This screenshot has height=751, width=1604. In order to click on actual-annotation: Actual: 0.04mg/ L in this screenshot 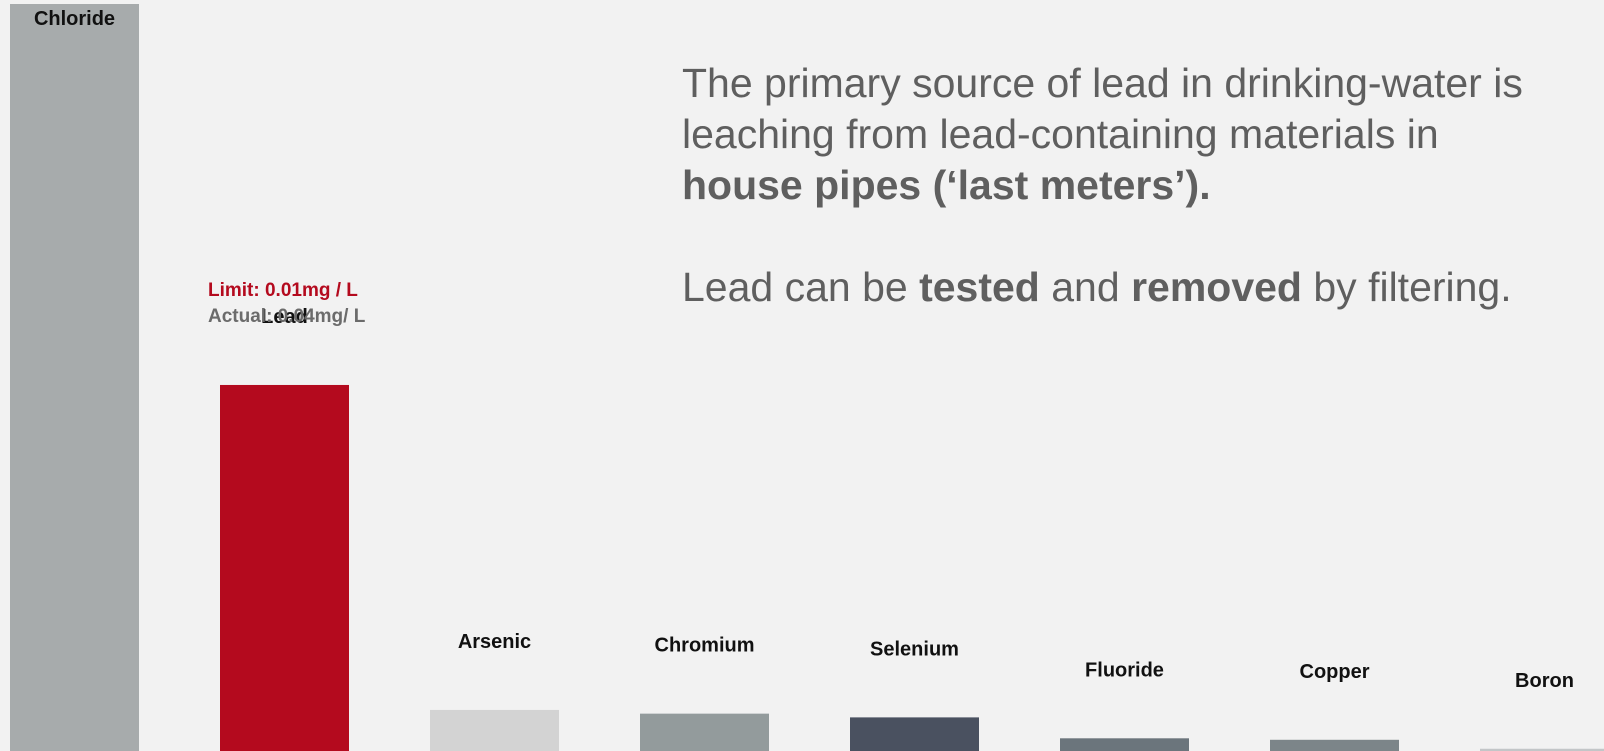, I will do `click(287, 316)`.